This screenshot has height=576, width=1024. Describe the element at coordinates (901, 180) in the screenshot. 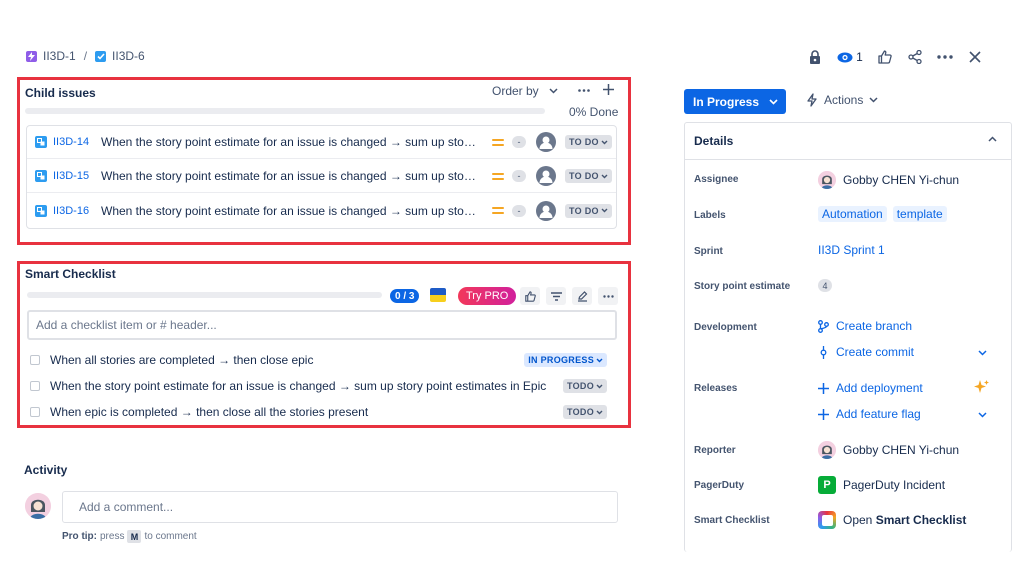

I see `assignee-name: Gobby CHEN Yi-chun` at that location.